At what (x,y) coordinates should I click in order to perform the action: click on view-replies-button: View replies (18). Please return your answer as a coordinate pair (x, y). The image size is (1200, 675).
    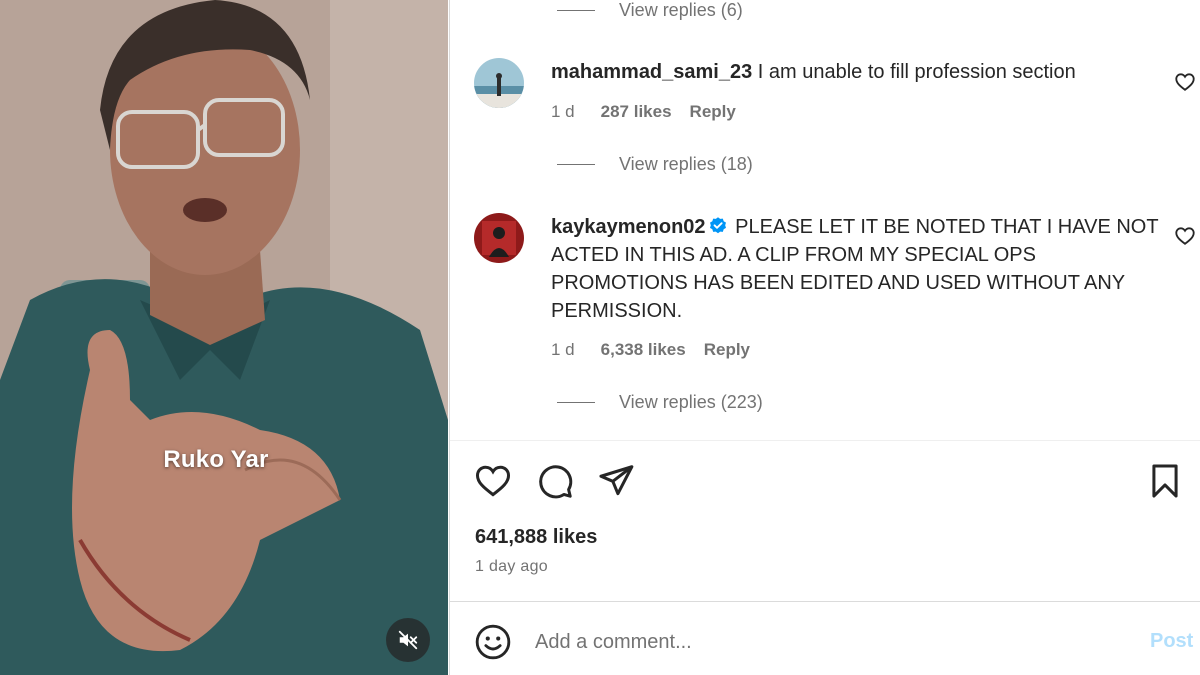
    Looking at the image, I should click on (655, 164).